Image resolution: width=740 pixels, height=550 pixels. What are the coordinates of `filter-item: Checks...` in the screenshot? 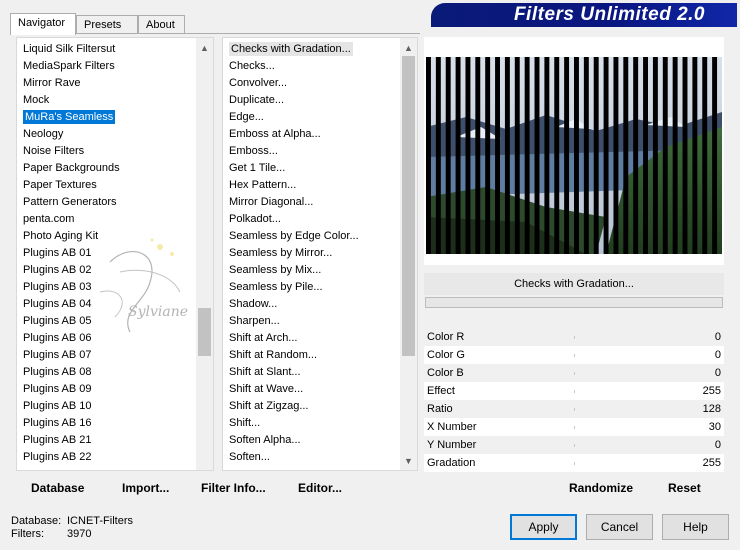 It's located at (311, 66).